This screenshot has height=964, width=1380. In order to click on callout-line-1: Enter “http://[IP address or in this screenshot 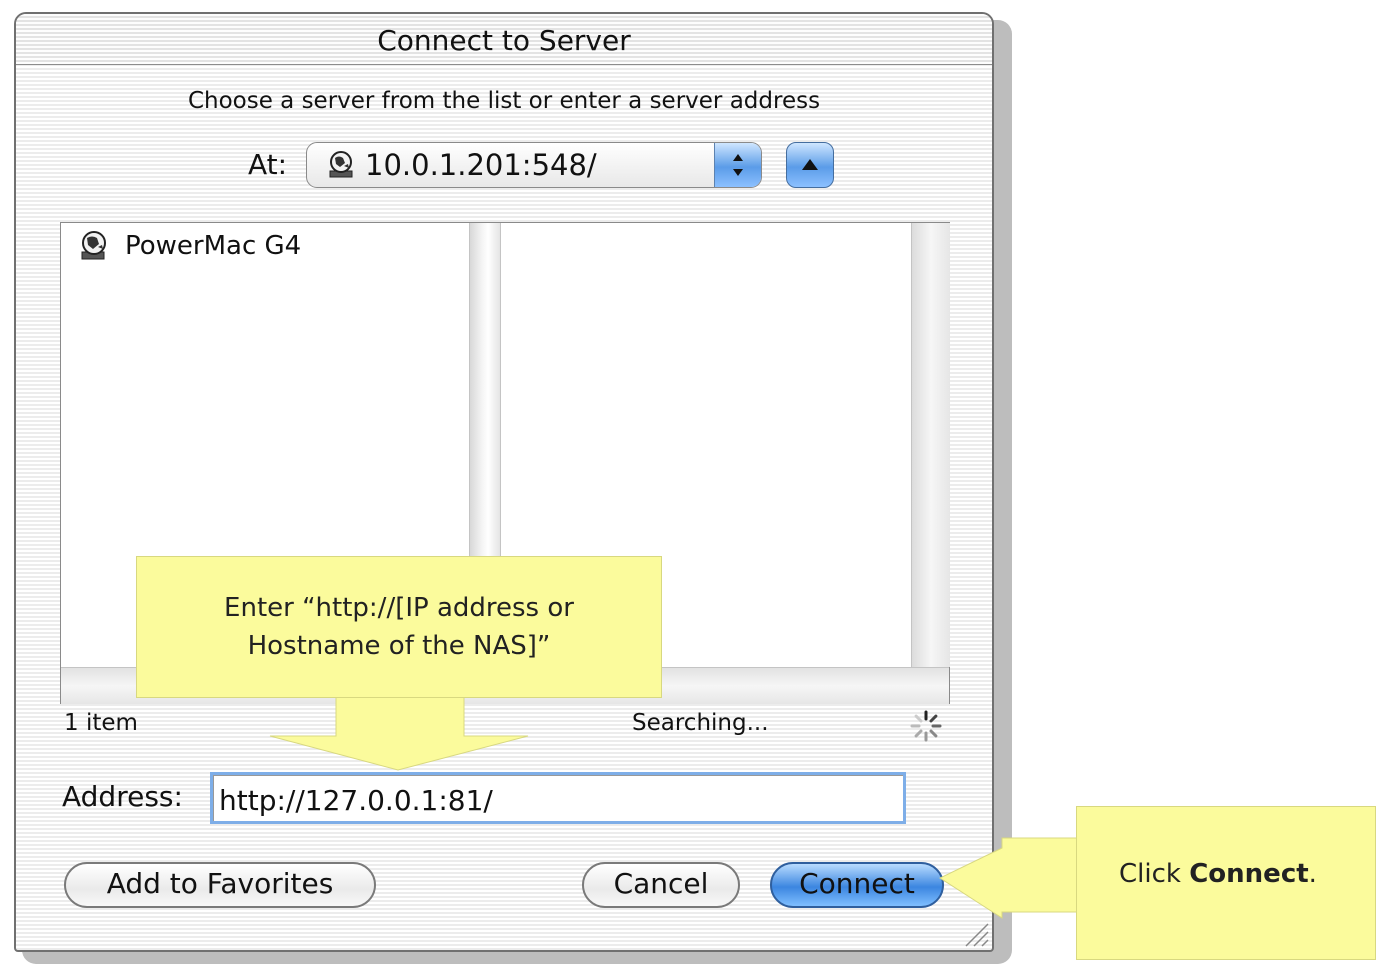, I will do `click(399, 608)`.